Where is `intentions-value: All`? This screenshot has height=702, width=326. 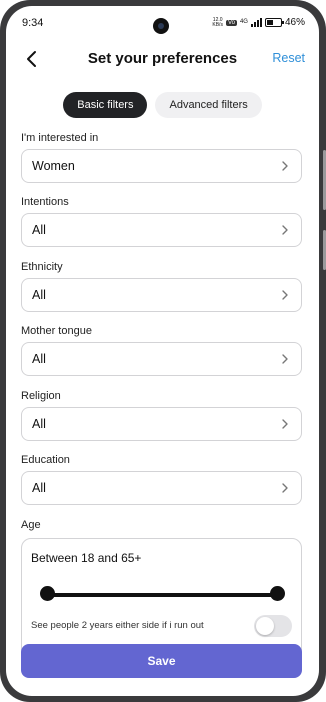 intentions-value: All is located at coordinates (39, 230).